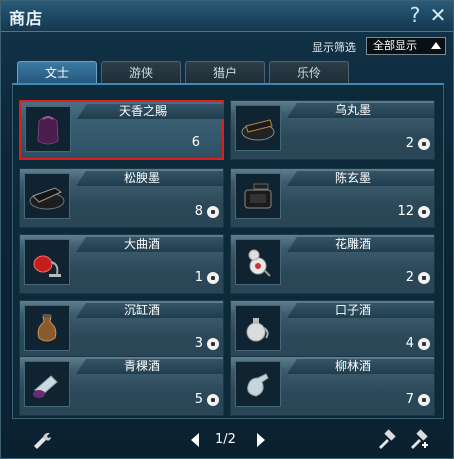 Image resolution: width=454 pixels, height=459 pixels. I want to click on shop-item: 乌丸墨 2, so click(332, 130).